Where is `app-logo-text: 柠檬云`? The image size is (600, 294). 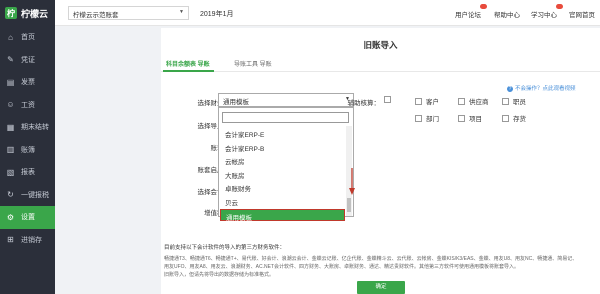
app-logo-text: 柠檬云 is located at coordinates (35, 13).